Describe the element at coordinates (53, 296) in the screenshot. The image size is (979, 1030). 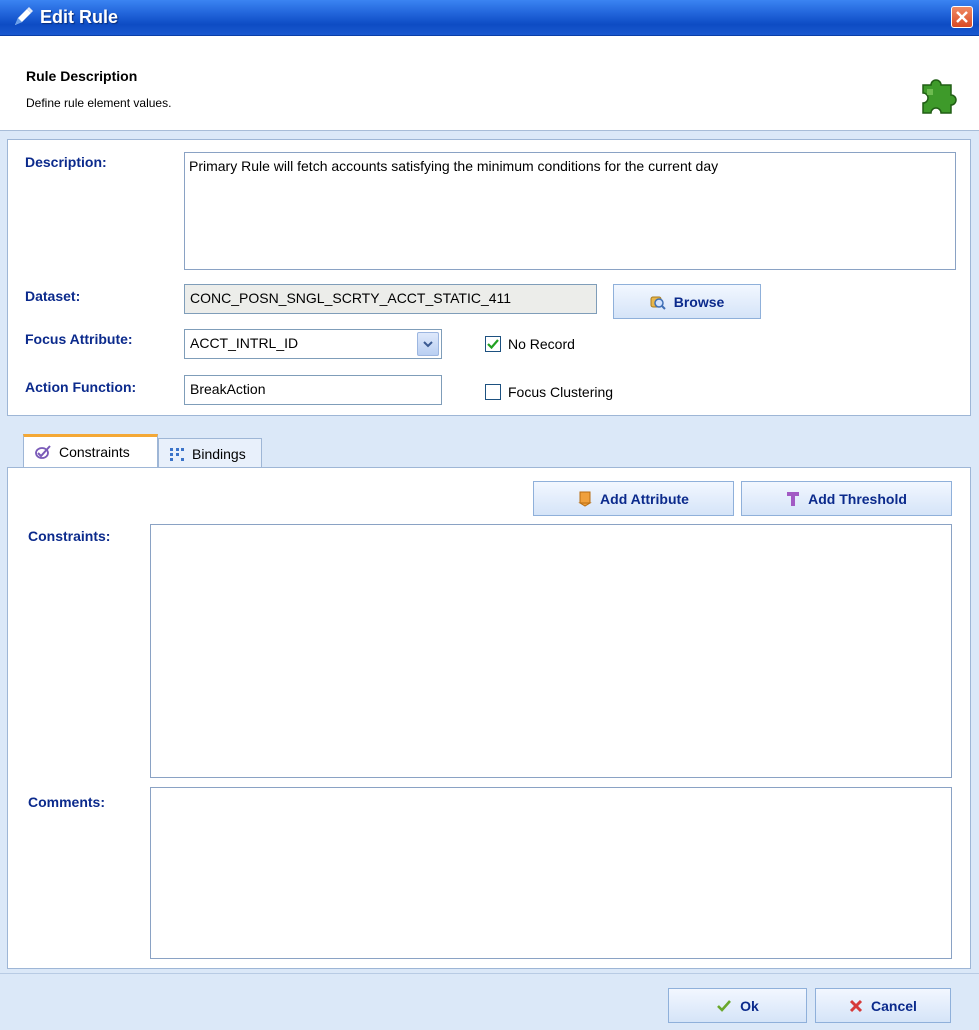
I see `dataset-label: Dataset:` at that location.